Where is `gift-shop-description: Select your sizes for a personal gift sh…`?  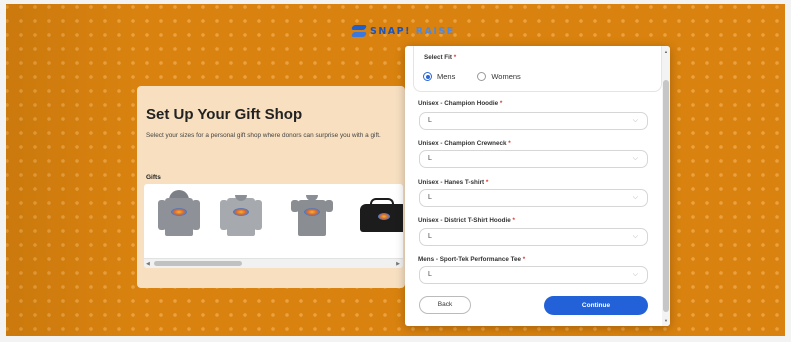
gift-shop-description: Select your sizes for a personal gift sh… is located at coordinates (263, 135).